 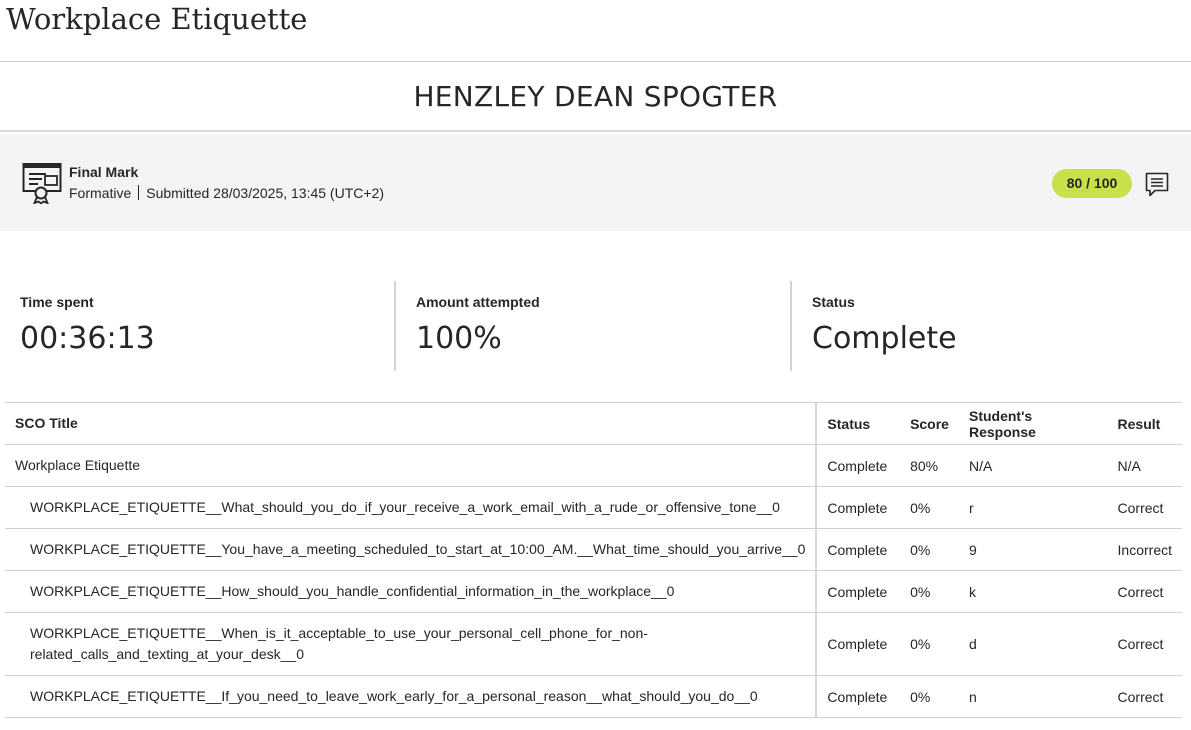 I want to click on submission-date: Submitted 28/03/2025, 13:45 (UTC+2), so click(x=265, y=193).